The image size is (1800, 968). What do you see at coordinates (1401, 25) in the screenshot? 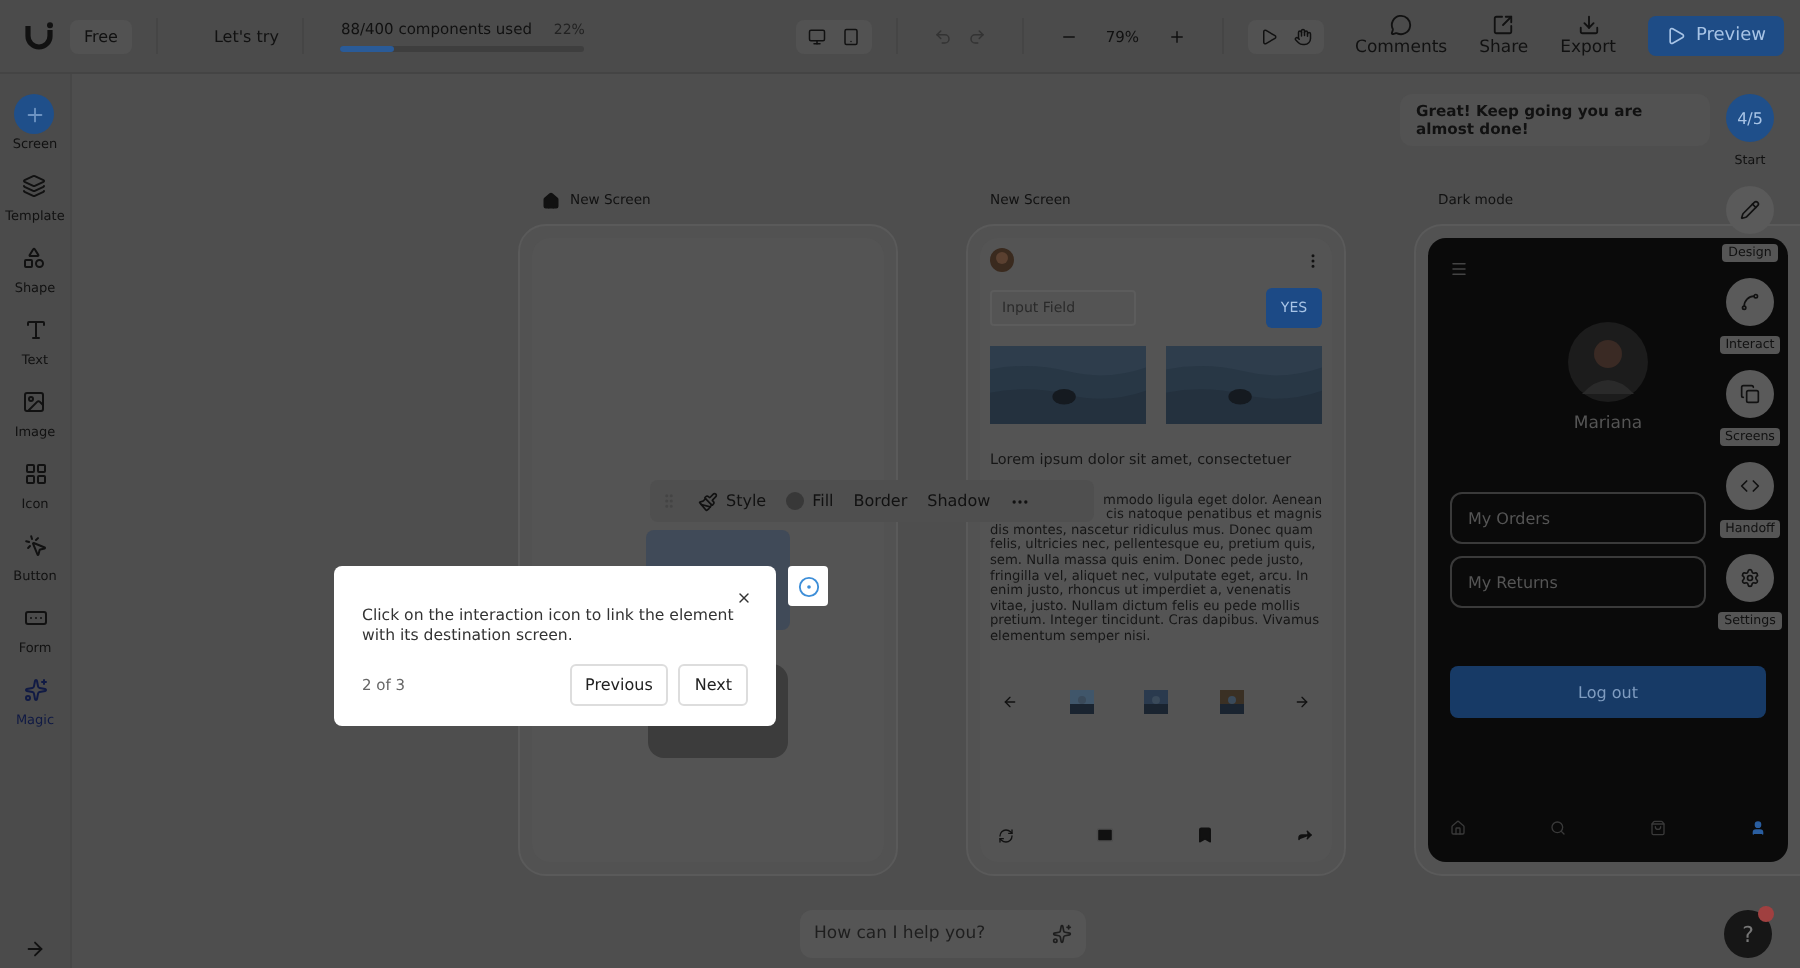
I see `comment-icon` at bounding box center [1401, 25].